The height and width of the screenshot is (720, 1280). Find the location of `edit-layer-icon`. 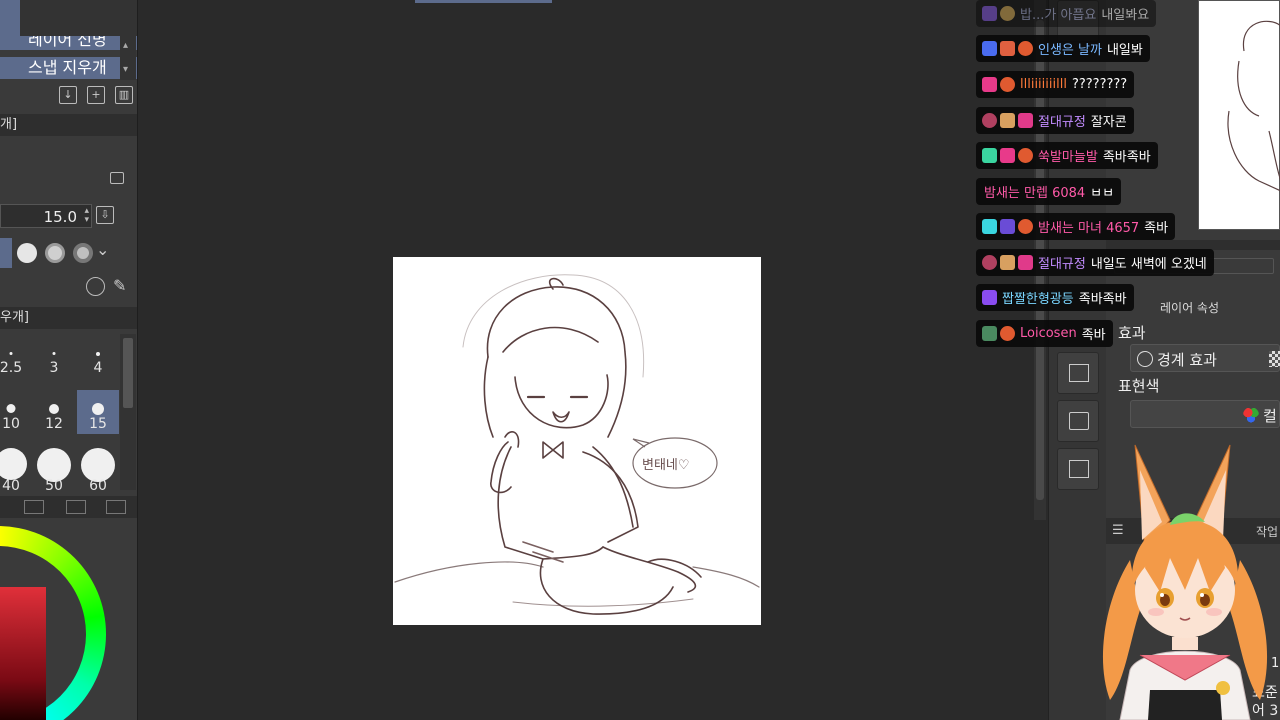

edit-layer-icon is located at coordinates (1079, 373).